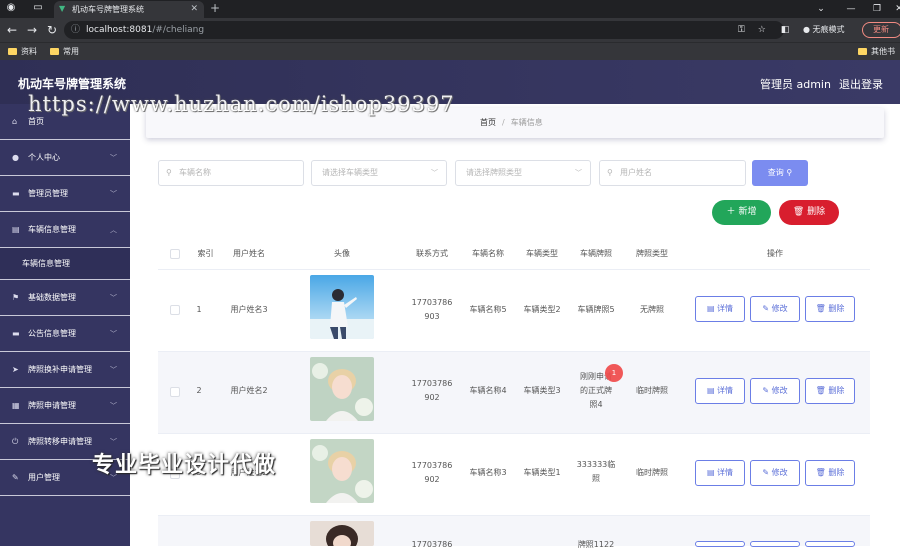 The height and width of the screenshot is (552, 900). I want to click on incognito-indicator: ● 无痕模式, so click(824, 30).